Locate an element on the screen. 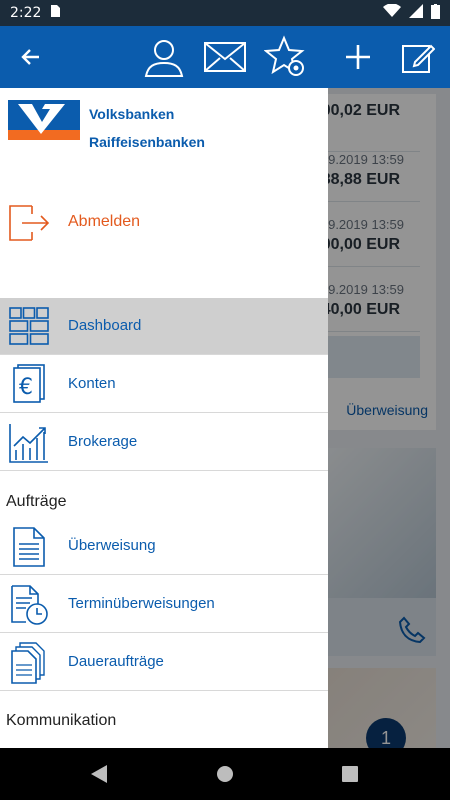 The width and height of the screenshot is (450, 800). nav-back-icon is located at coordinates (99, 776).